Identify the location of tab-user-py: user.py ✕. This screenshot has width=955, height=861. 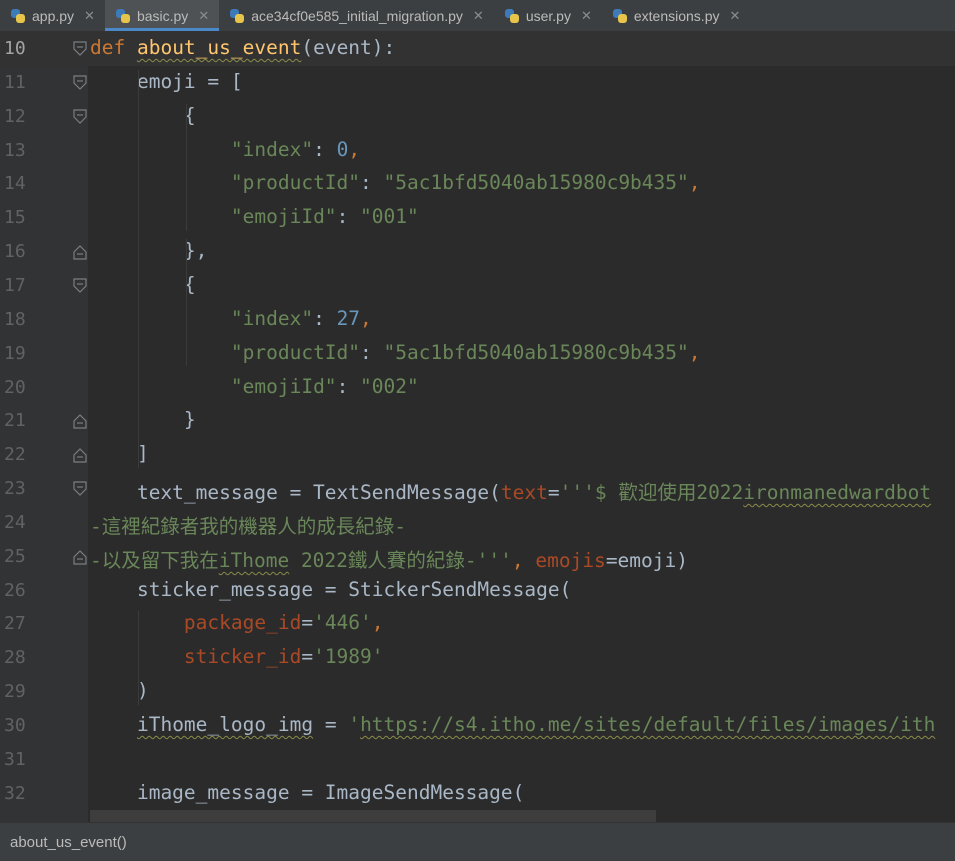
(548, 15).